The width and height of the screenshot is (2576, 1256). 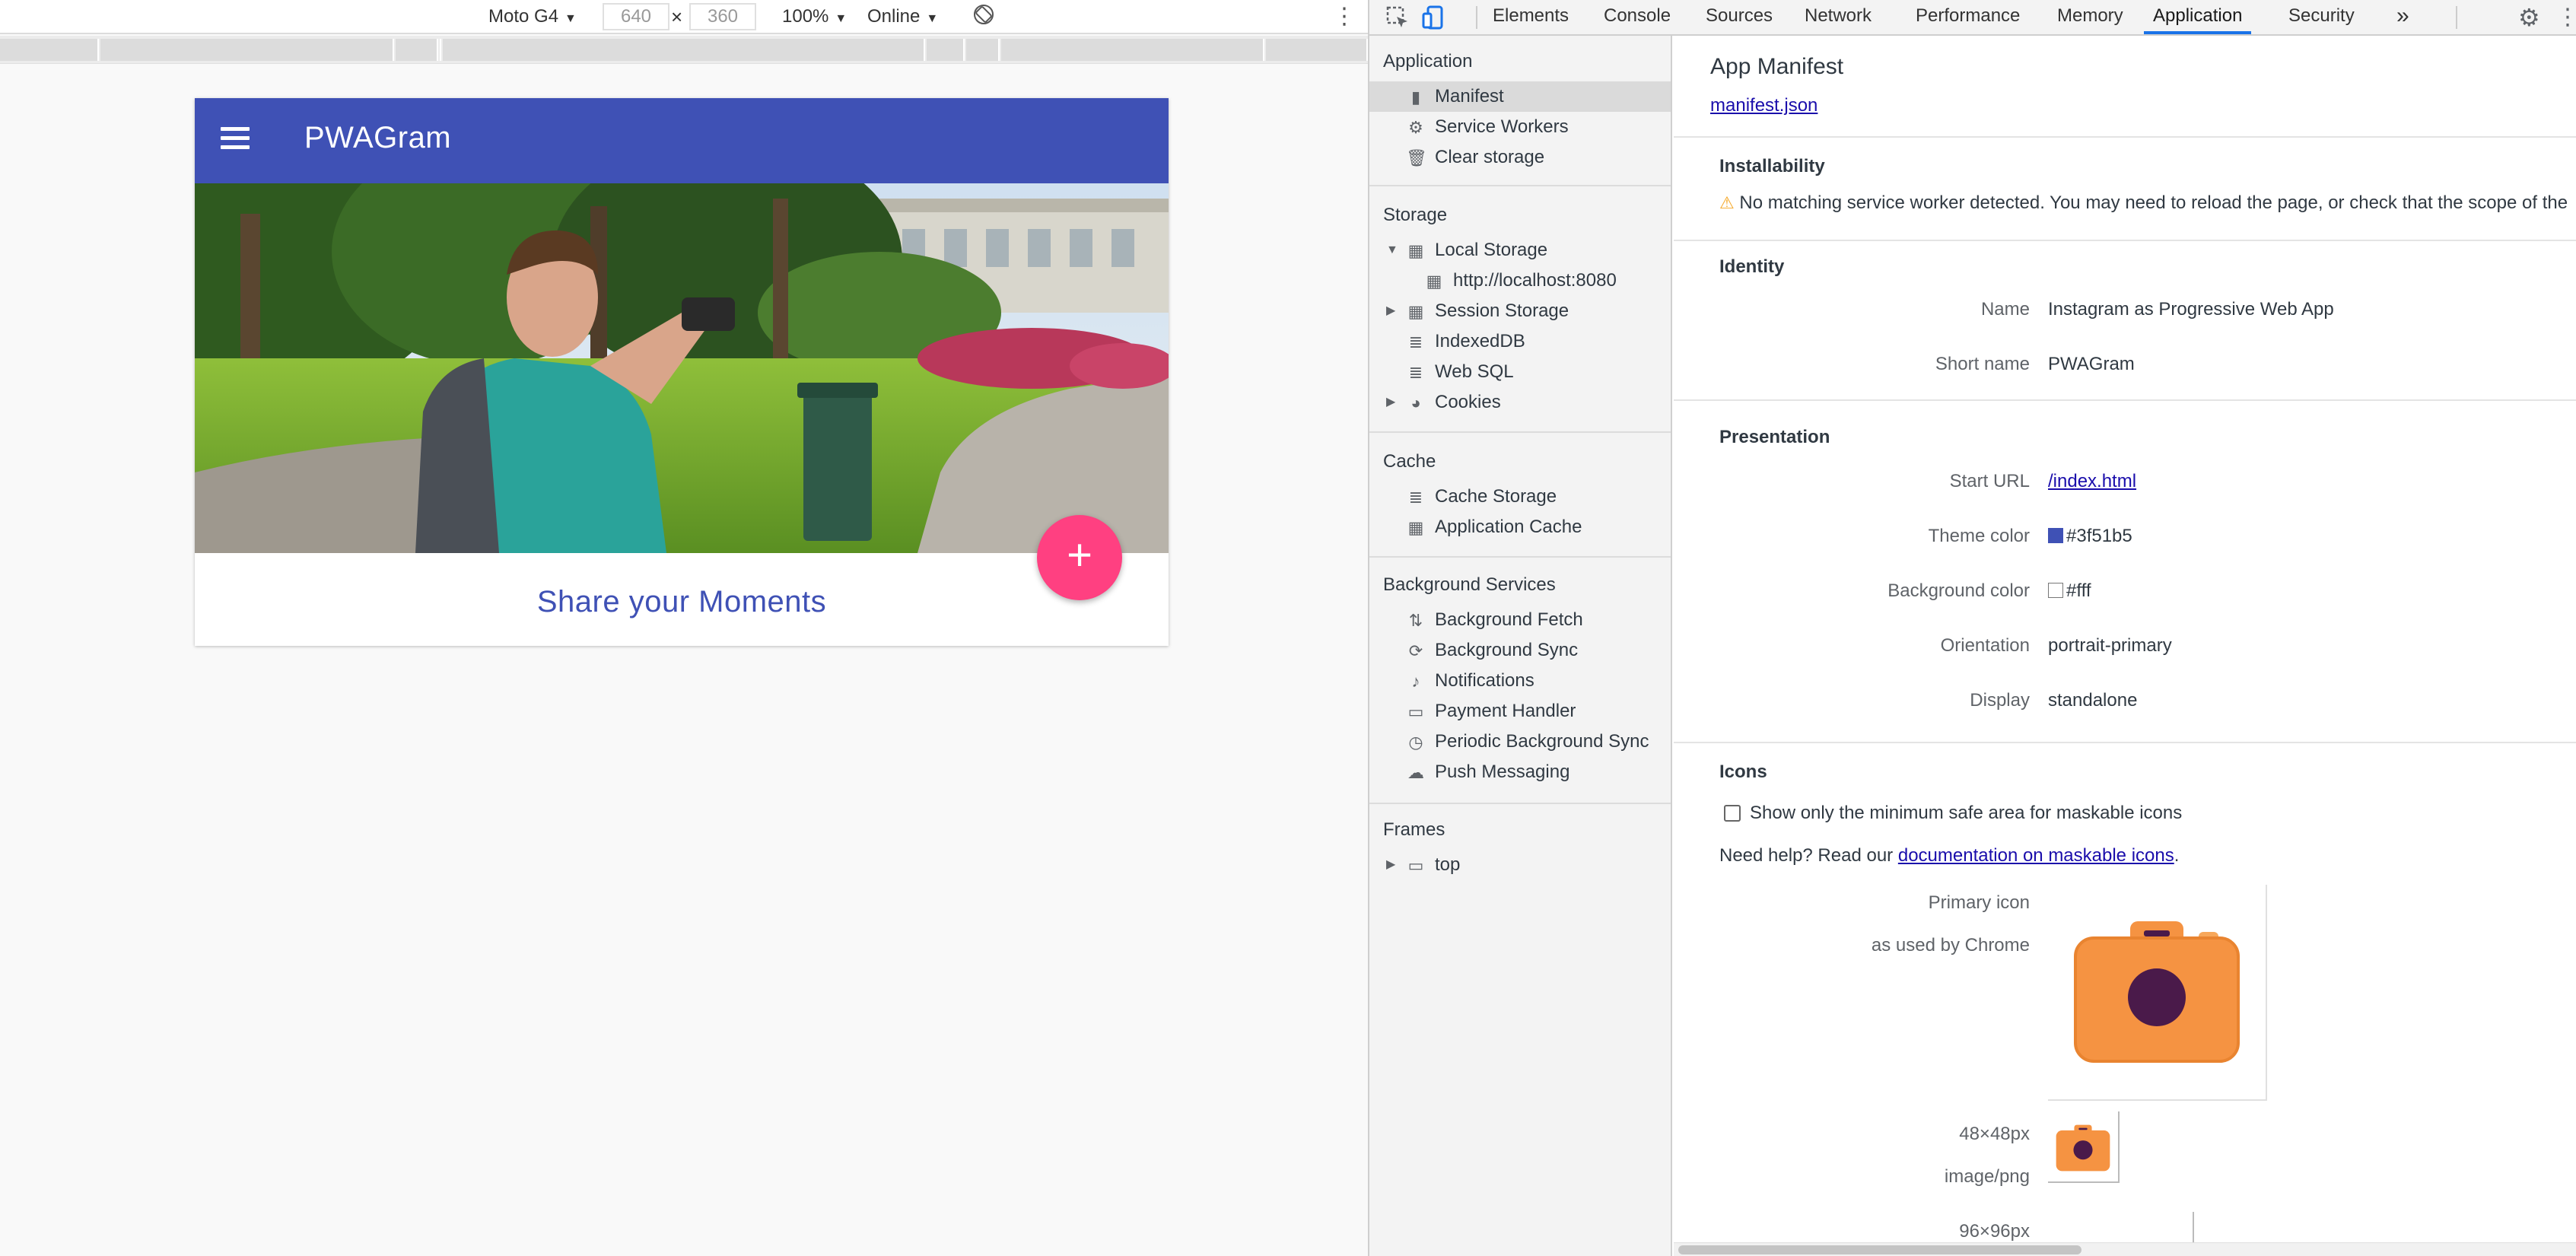 What do you see at coordinates (2110, 645) in the screenshot?
I see `orientation-value: portrait-primary` at bounding box center [2110, 645].